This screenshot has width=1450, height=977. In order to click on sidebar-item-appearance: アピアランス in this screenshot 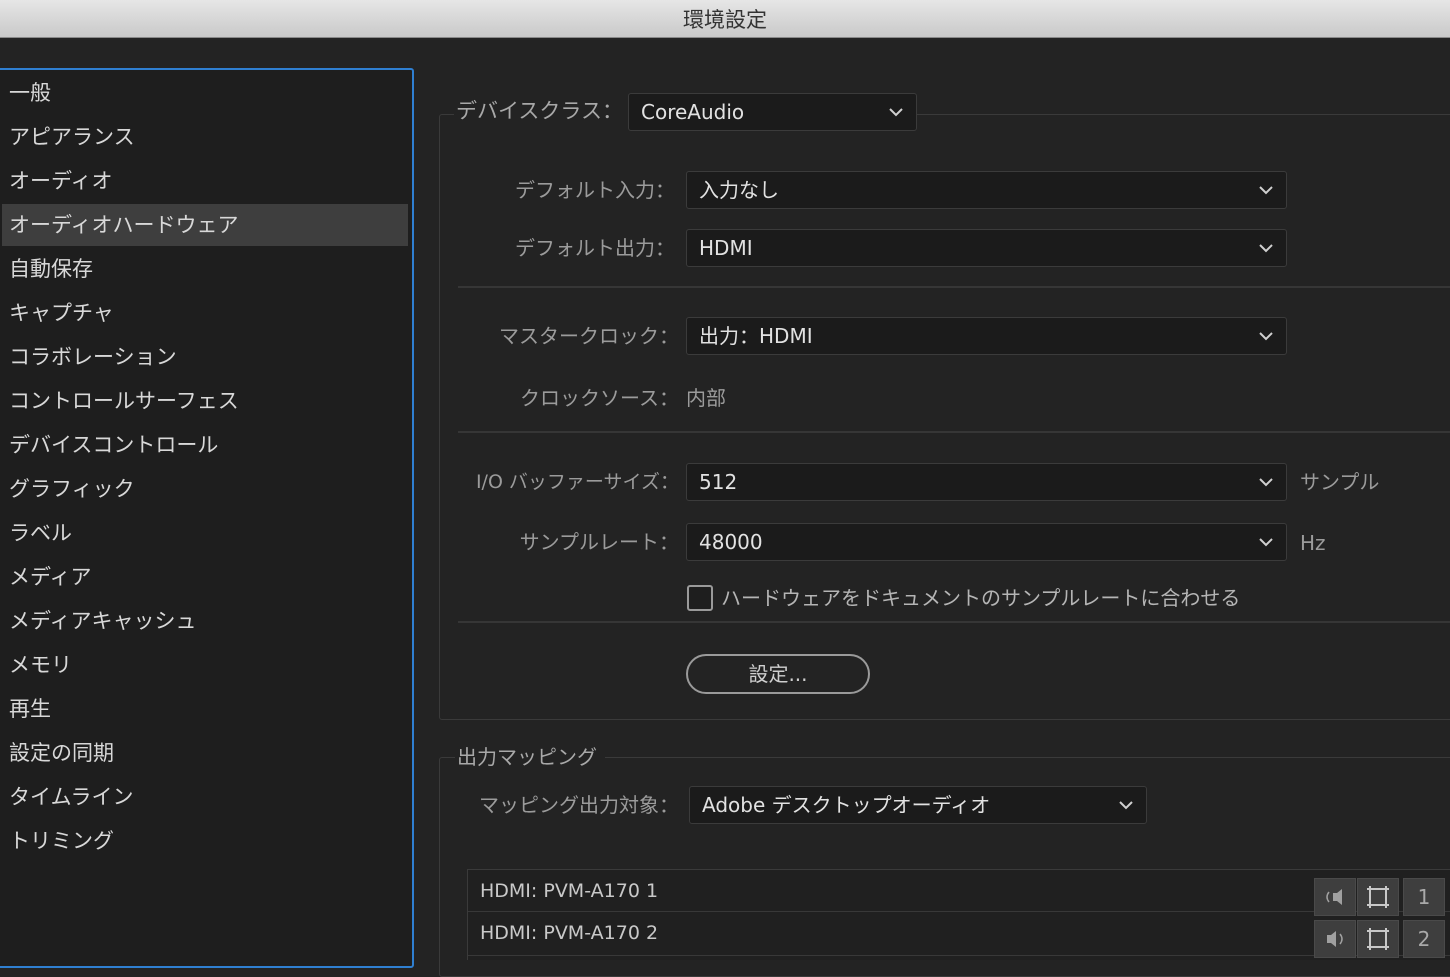, I will do `click(205, 137)`.